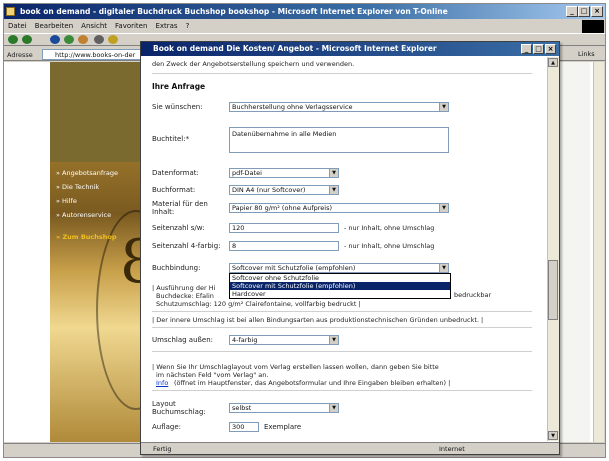 The height and width of the screenshot is (461, 609). What do you see at coordinates (86, 237) in the screenshot?
I see `nav-buchshop: » Zum Buchshop` at bounding box center [86, 237].